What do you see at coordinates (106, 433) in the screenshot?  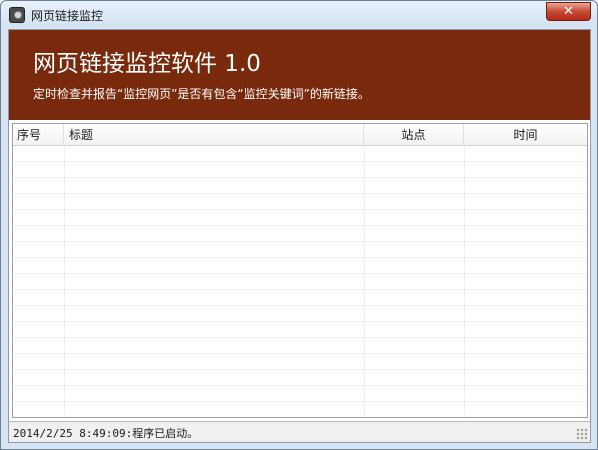 I see `status-text: 2014/2/25 8:49:09:程序已启动。` at bounding box center [106, 433].